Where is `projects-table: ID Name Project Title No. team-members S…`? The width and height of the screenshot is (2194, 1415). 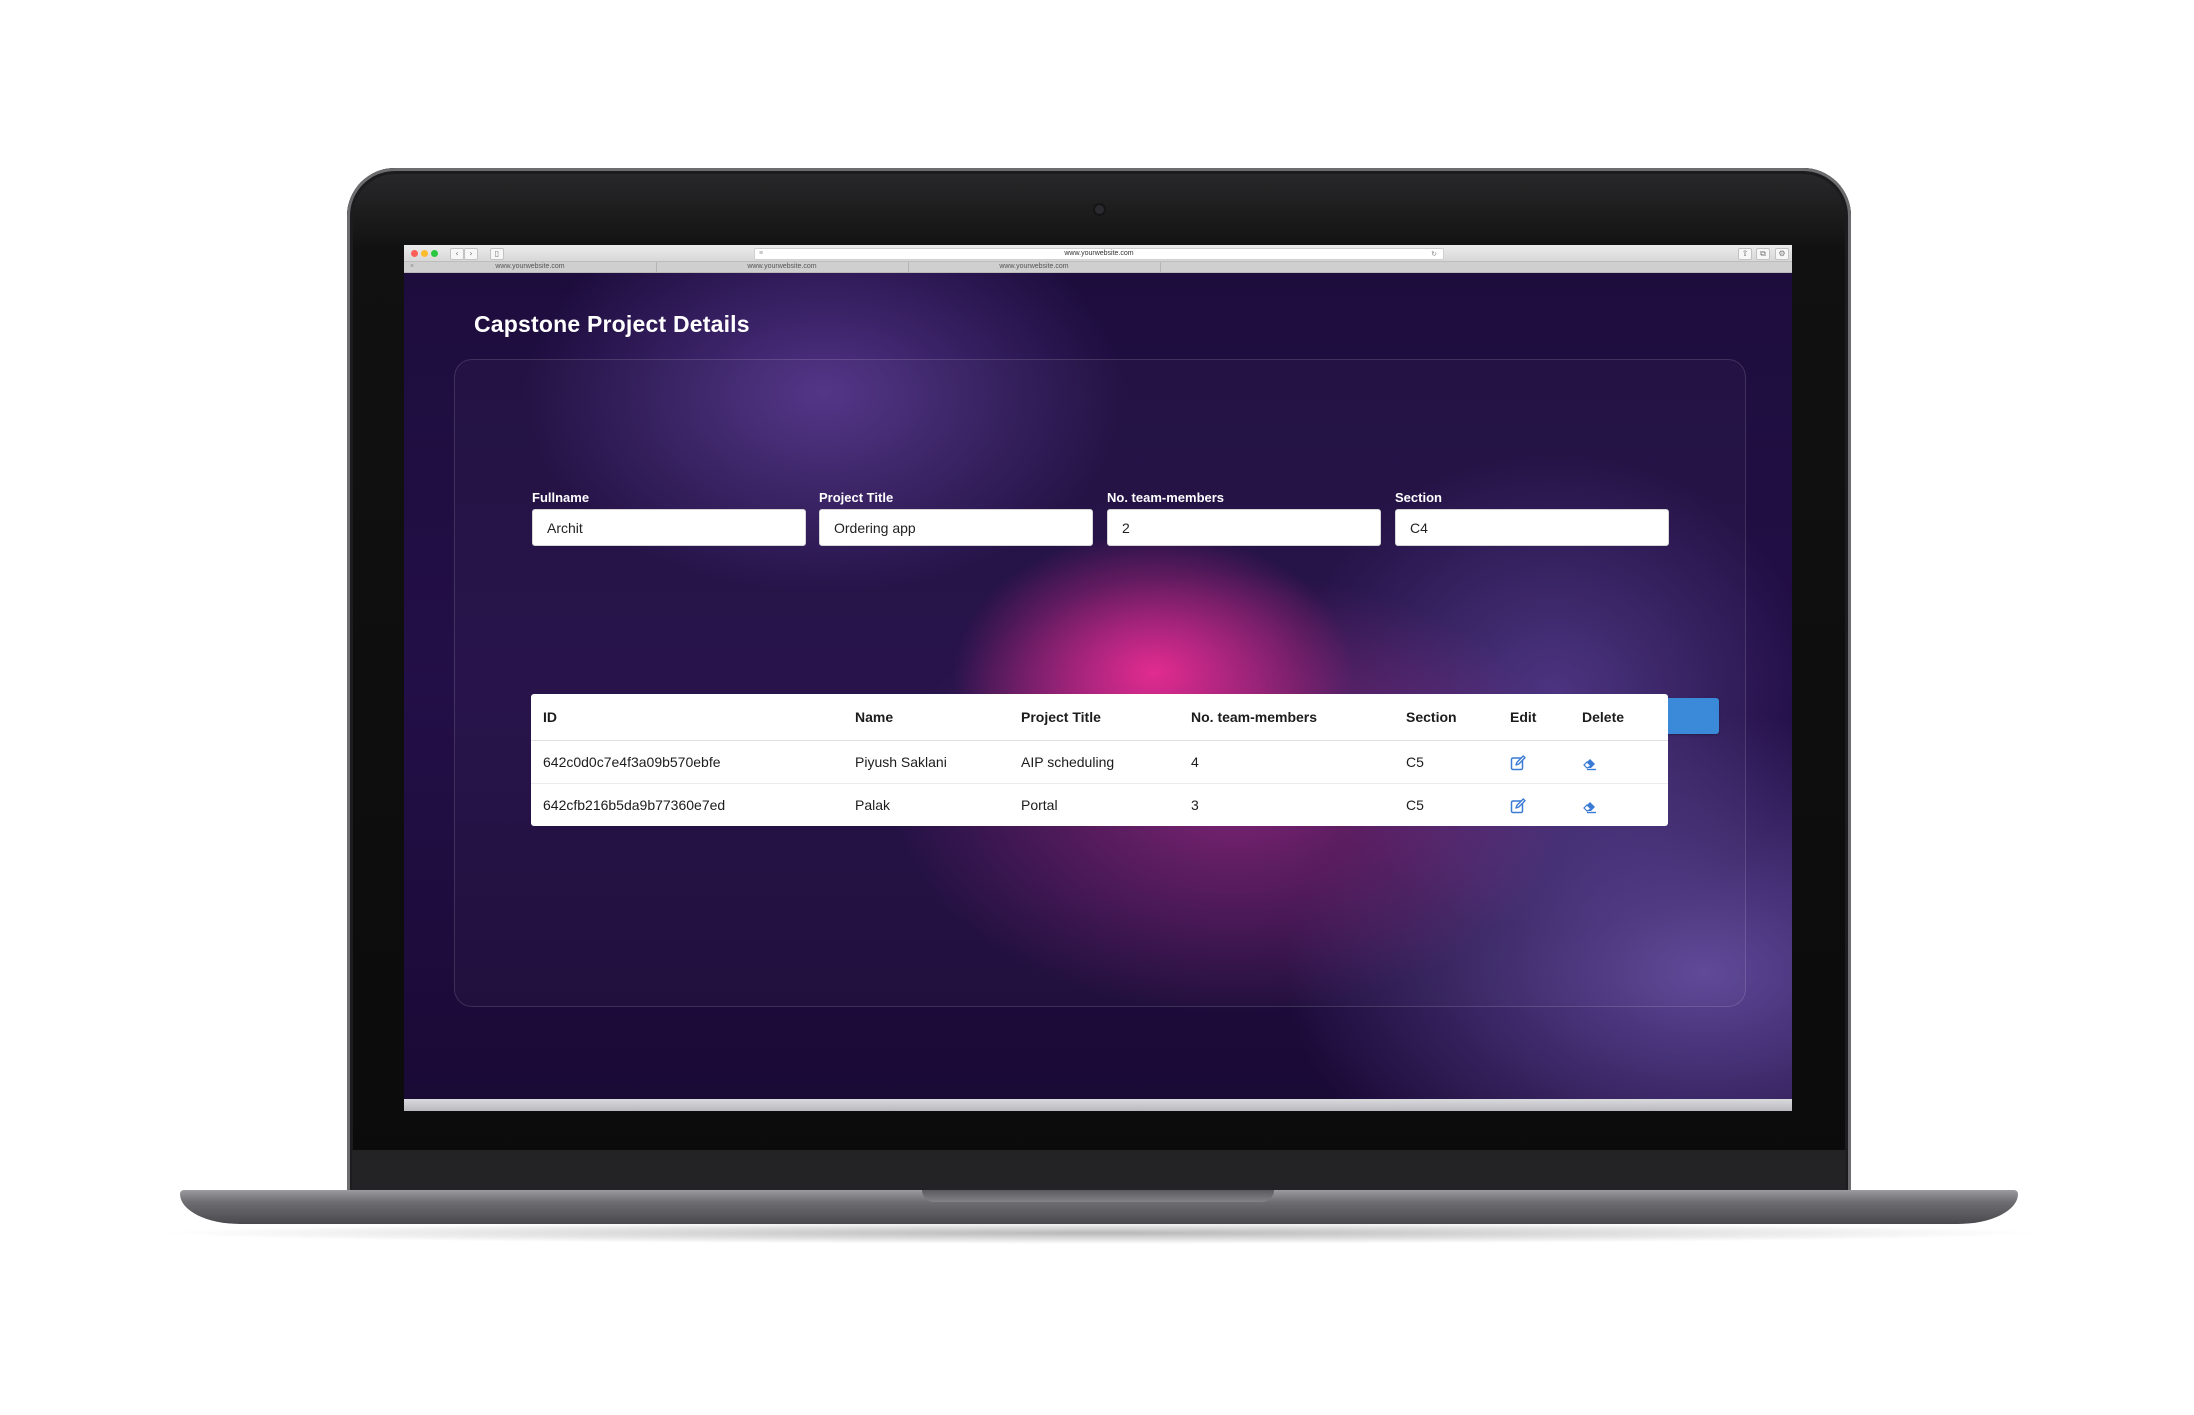 projects-table: ID Name Project Title No. team-members S… is located at coordinates (1099, 760).